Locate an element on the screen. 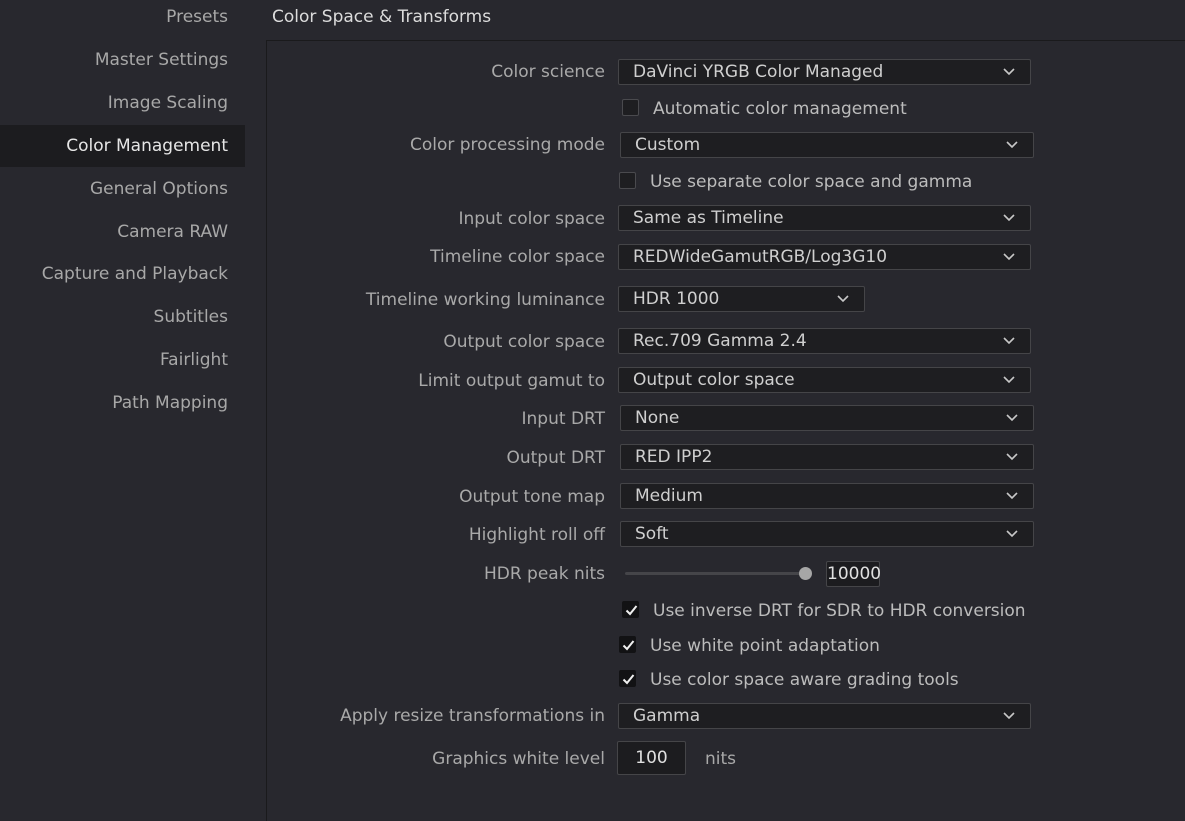 The width and height of the screenshot is (1185, 821). input-color-space-value: Same as Timeline is located at coordinates (708, 218).